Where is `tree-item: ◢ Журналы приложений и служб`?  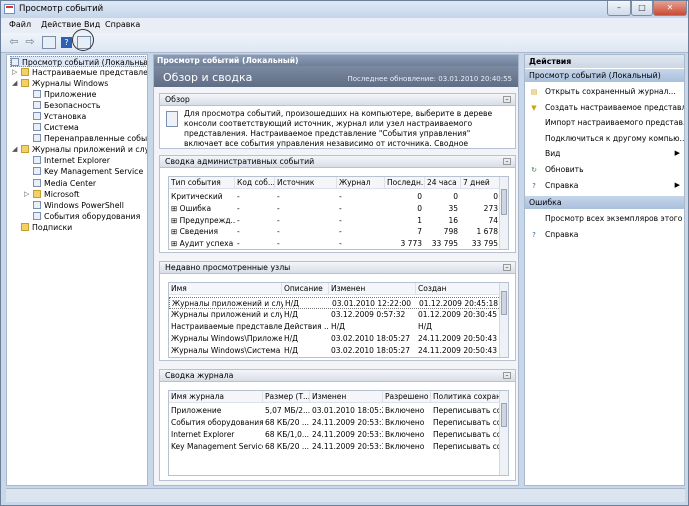
tree-item: ◢ Журналы приложений и служб is located at coordinates (79, 149).